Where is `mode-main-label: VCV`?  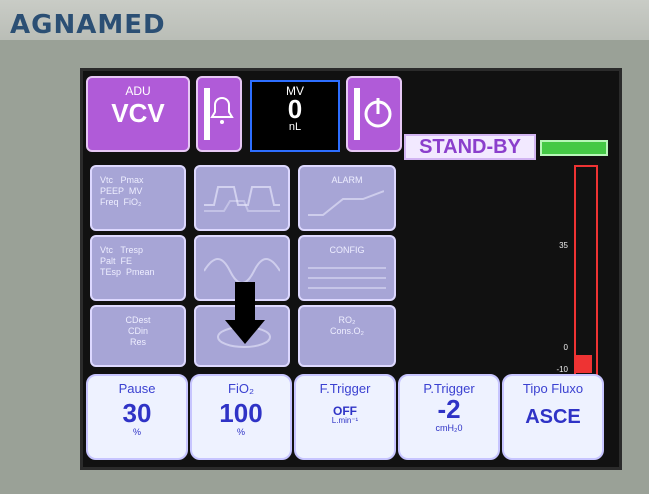 mode-main-label: VCV is located at coordinates (138, 113).